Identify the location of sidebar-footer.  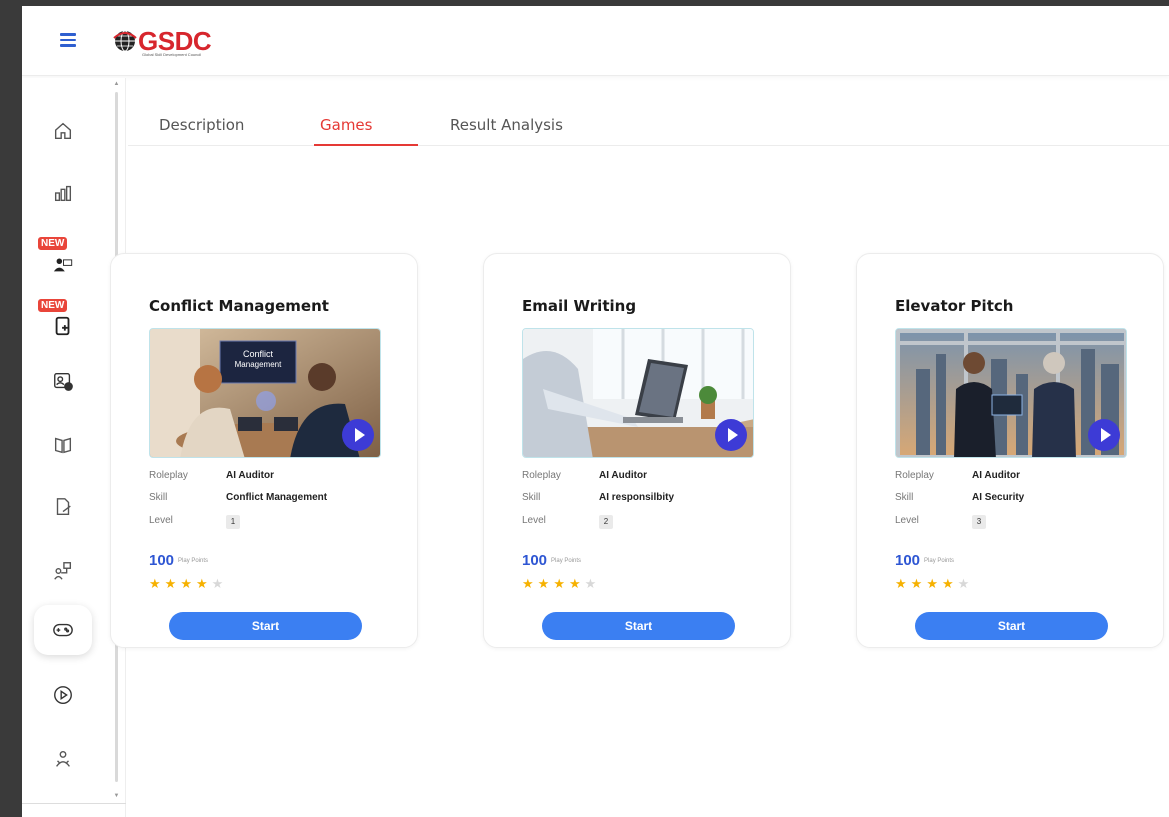
(74, 810).